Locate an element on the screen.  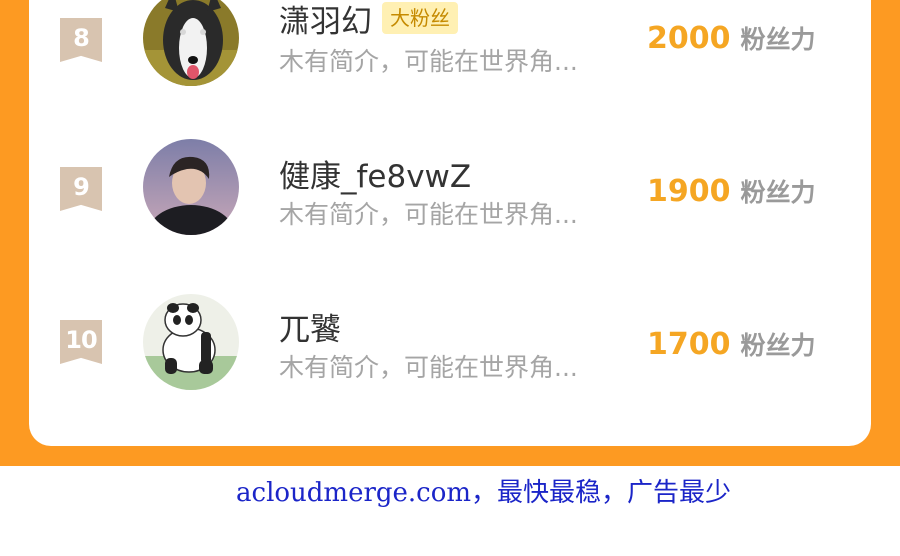
username-line: 潇羽幻 大粉丝 is located at coordinates (368, 20).